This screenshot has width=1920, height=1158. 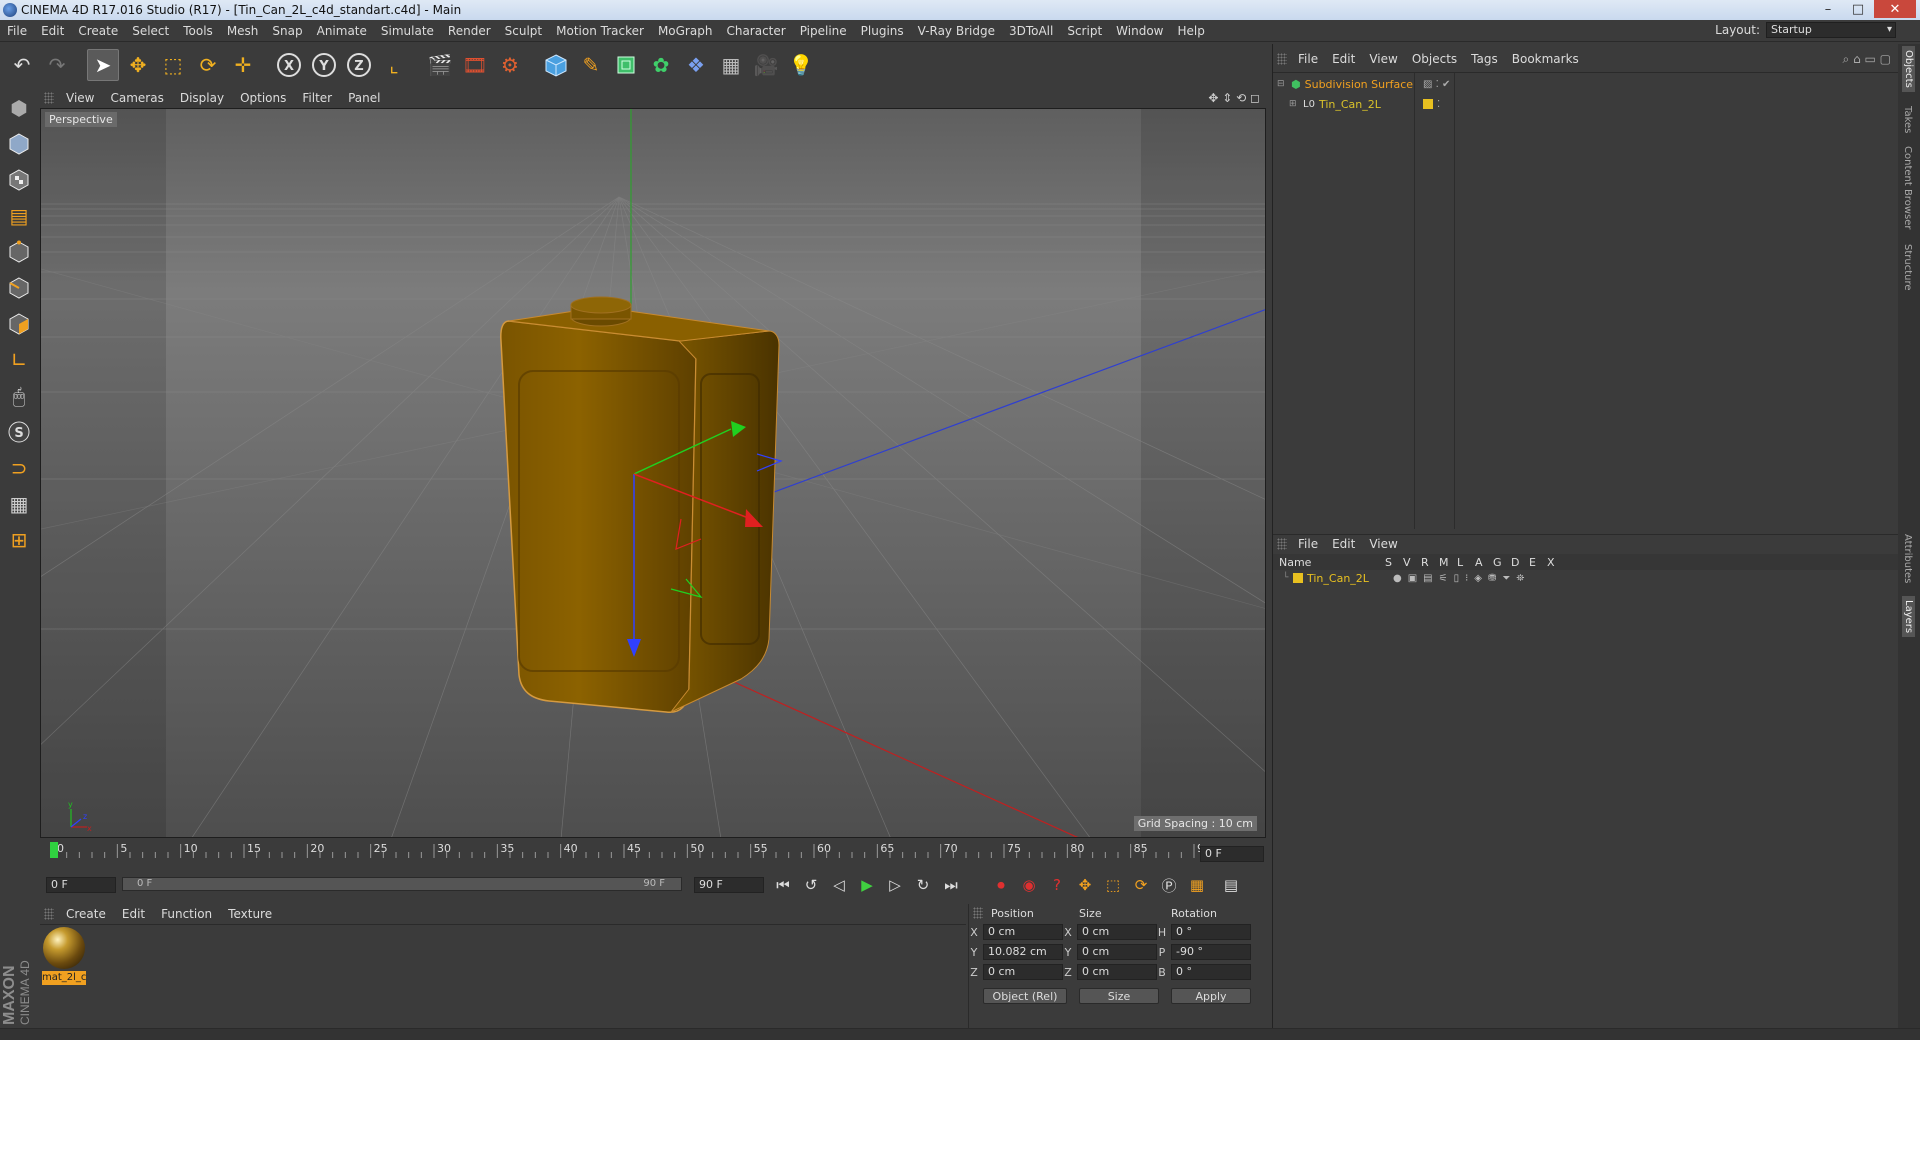 I want to click on menu-render: Render, so click(x=469, y=31).